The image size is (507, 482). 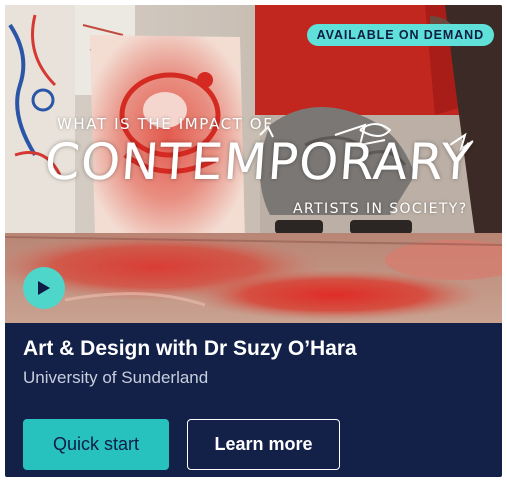 I want to click on play-button, so click(x=44, y=288).